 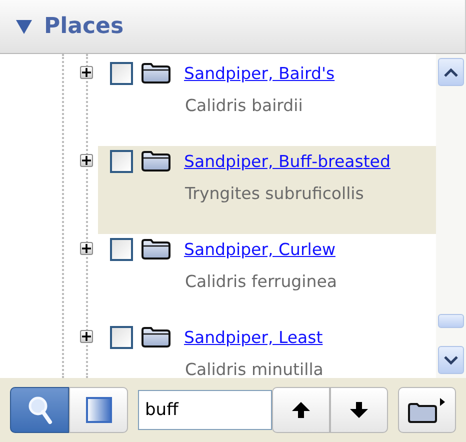 I want to click on collapse-triangle-icon, so click(x=24, y=27).